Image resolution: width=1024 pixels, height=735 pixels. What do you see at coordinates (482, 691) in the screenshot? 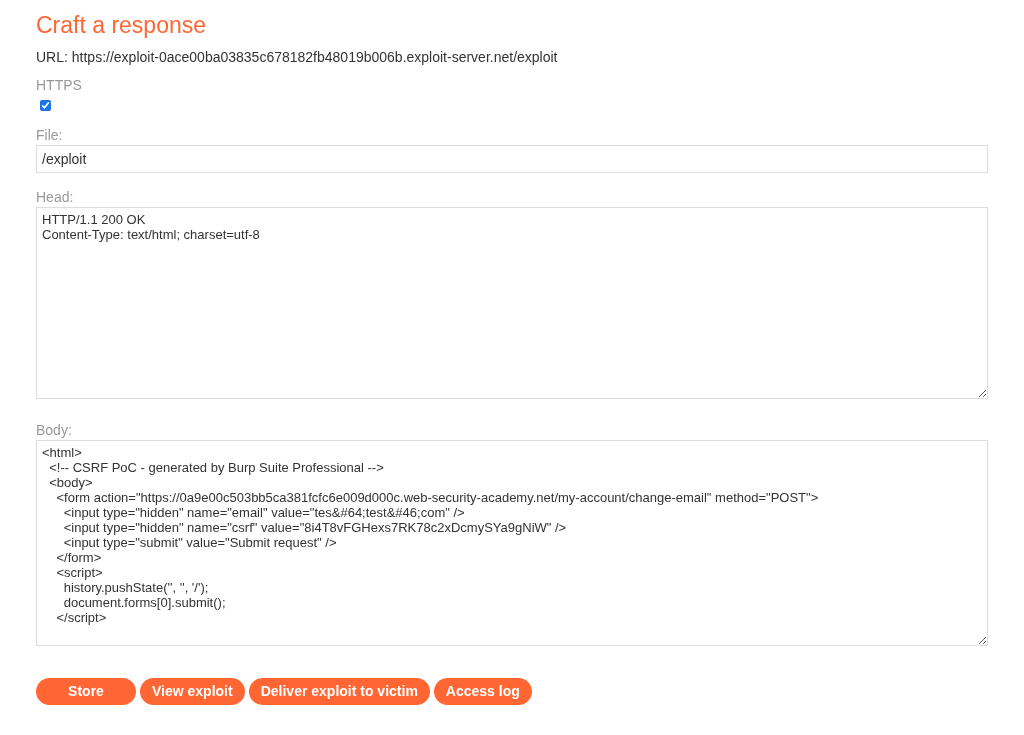
I see `action-button: Access log` at bounding box center [482, 691].